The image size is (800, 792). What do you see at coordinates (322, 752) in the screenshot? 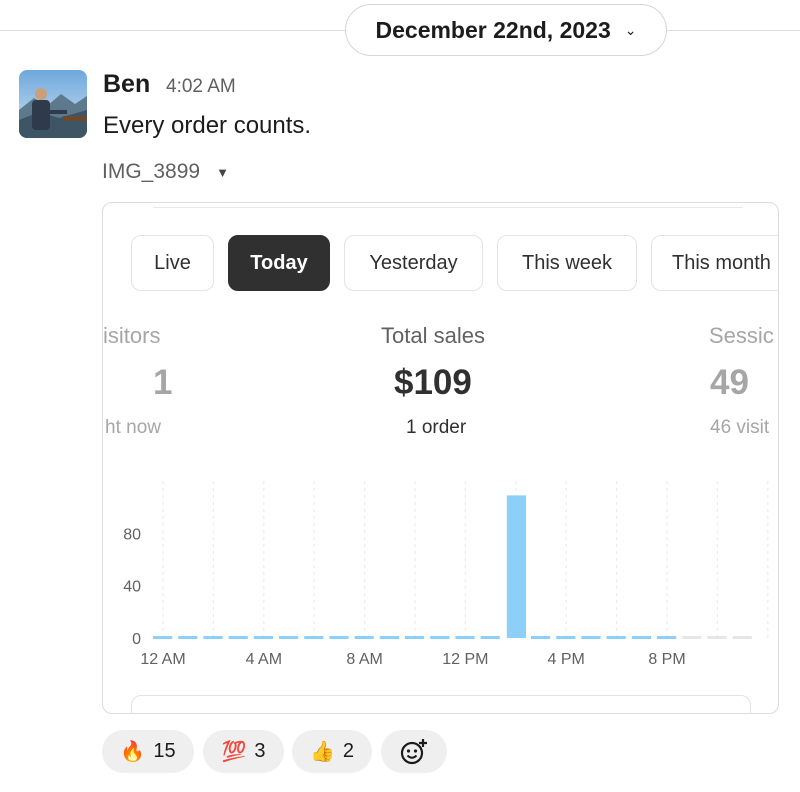
I see `thumbs-up-icon: 👍` at bounding box center [322, 752].